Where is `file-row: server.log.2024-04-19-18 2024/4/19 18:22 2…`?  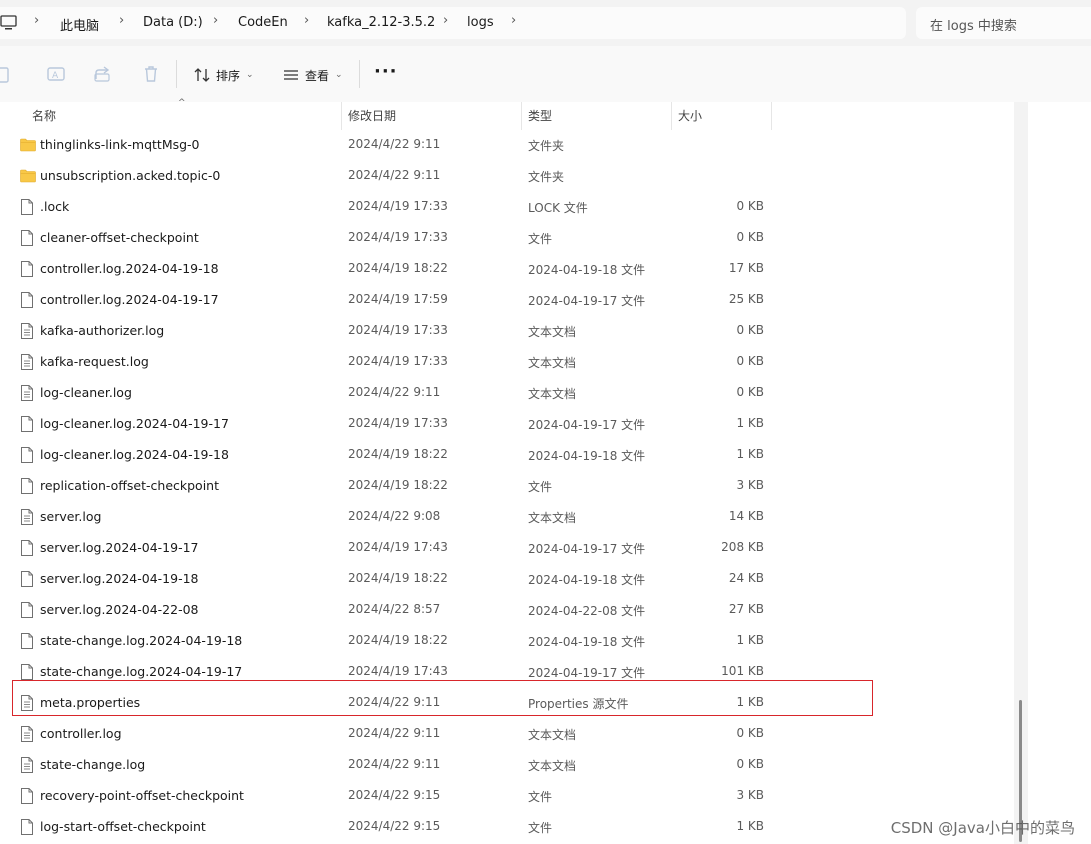
file-row: server.log.2024-04-19-18 2024/4/19 18:22 2… is located at coordinates (506, 578).